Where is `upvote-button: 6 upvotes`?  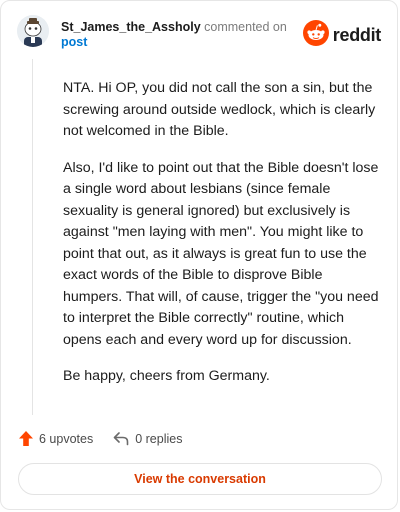 upvote-button: 6 upvotes is located at coordinates (56, 438).